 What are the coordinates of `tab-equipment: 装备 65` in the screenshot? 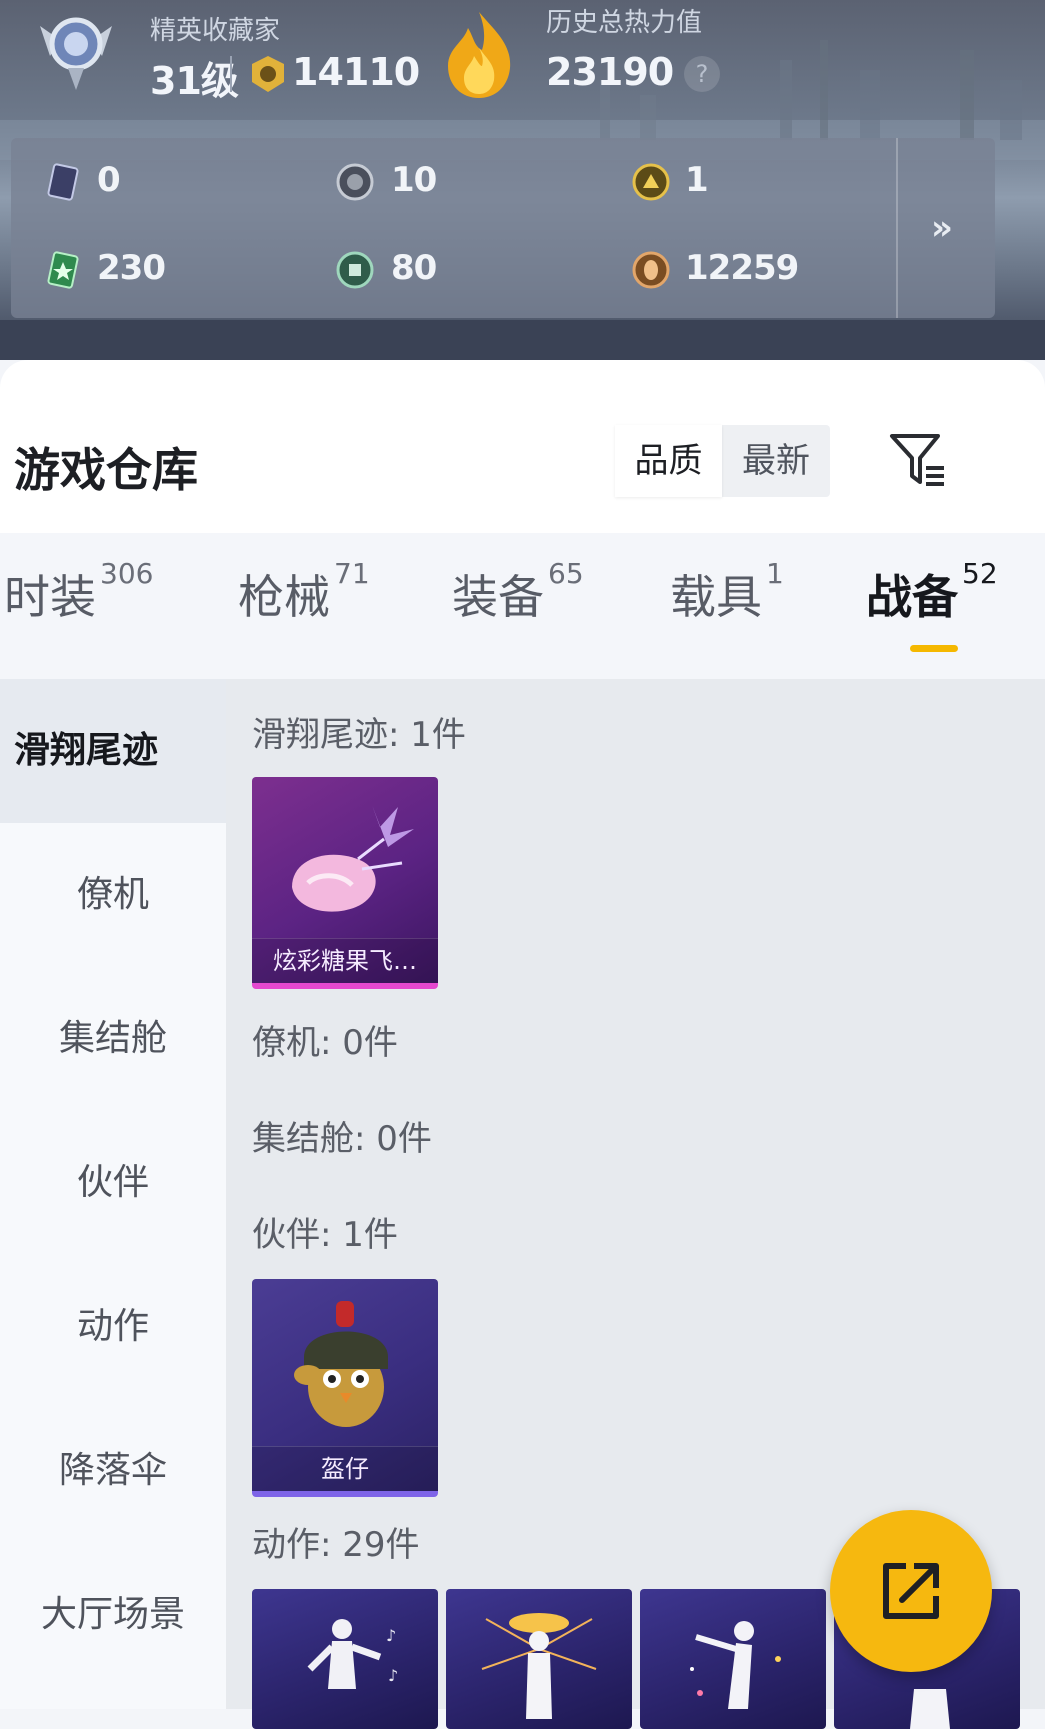 It's located at (518, 592).